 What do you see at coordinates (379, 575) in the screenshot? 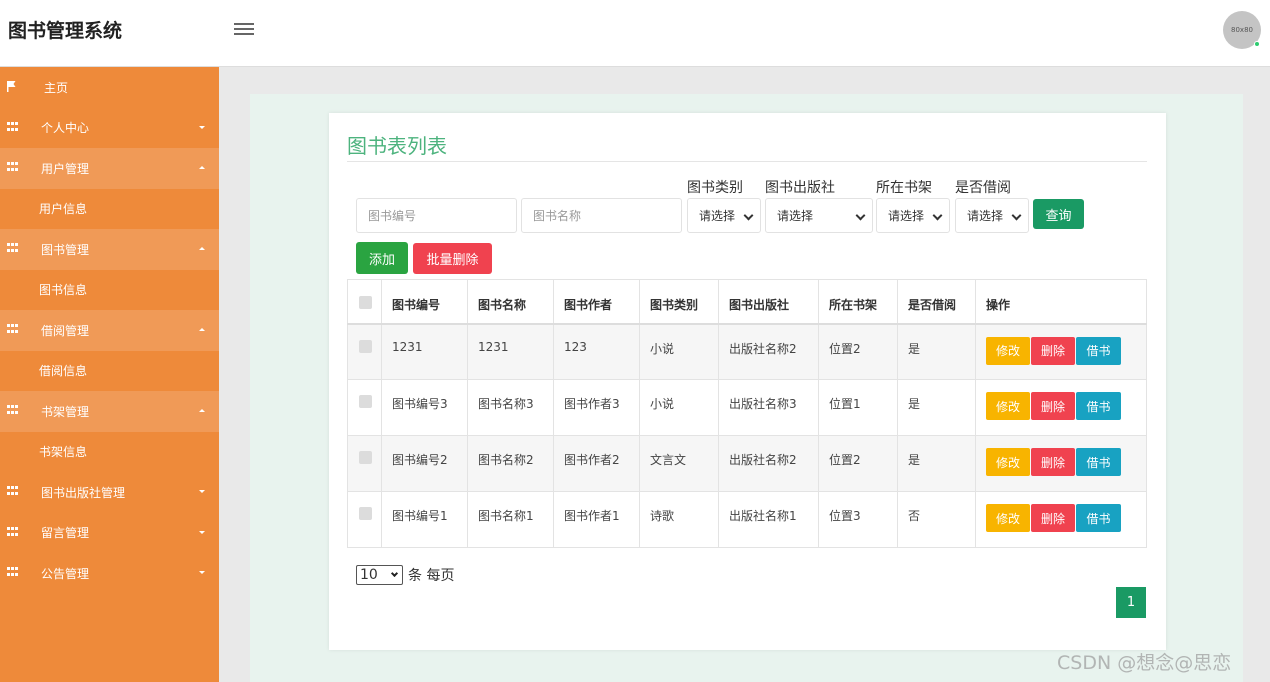
I see `page-size-select: 10` at bounding box center [379, 575].